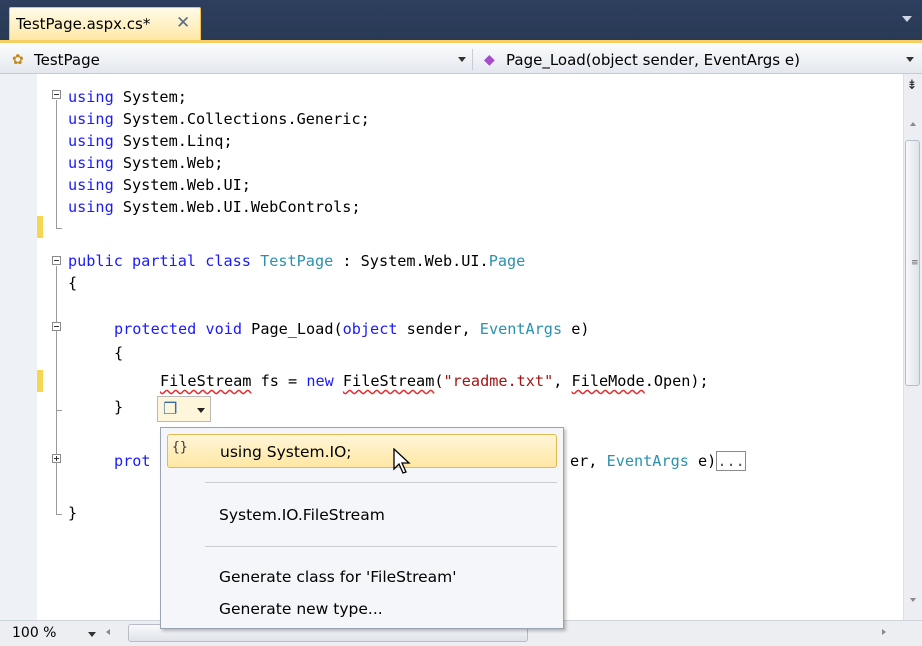  I want to click on mouse-cursor-icon, so click(402, 461).